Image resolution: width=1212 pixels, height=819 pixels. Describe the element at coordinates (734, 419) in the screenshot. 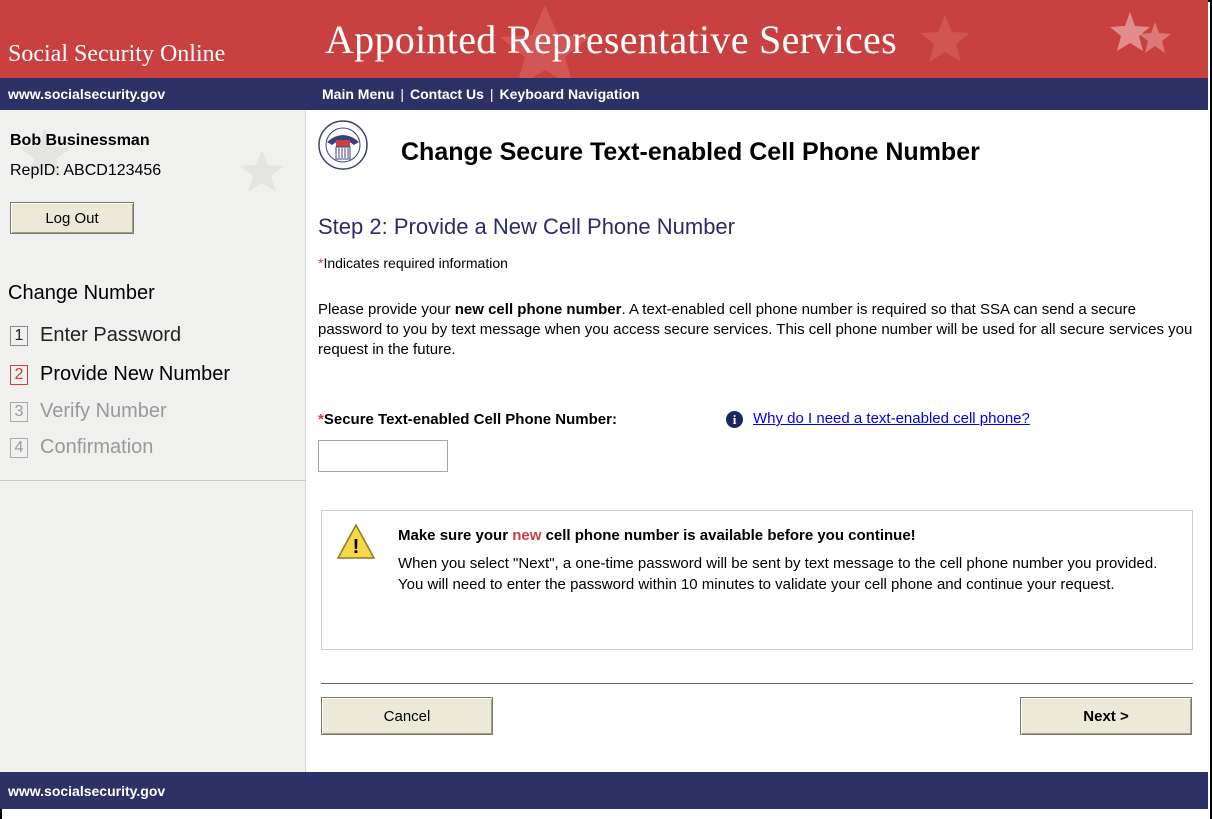

I see `info-icon: i` at that location.